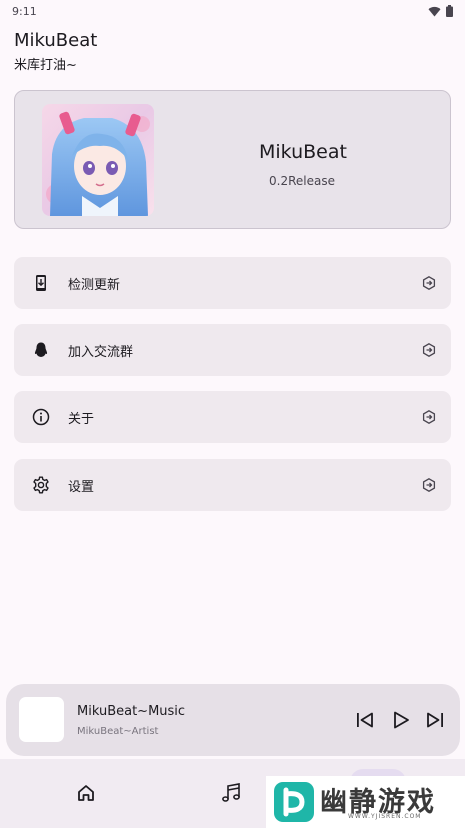 The image size is (465, 828). I want to click on menu-label: 设置, so click(81, 487).